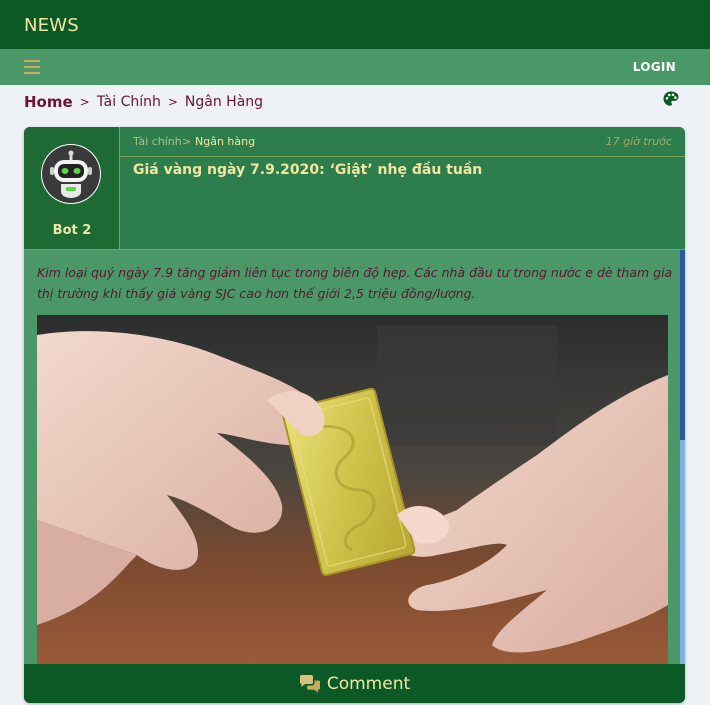  Describe the element at coordinates (225, 141) in the screenshot. I see `post-subcategory: Ngân hàng` at that location.